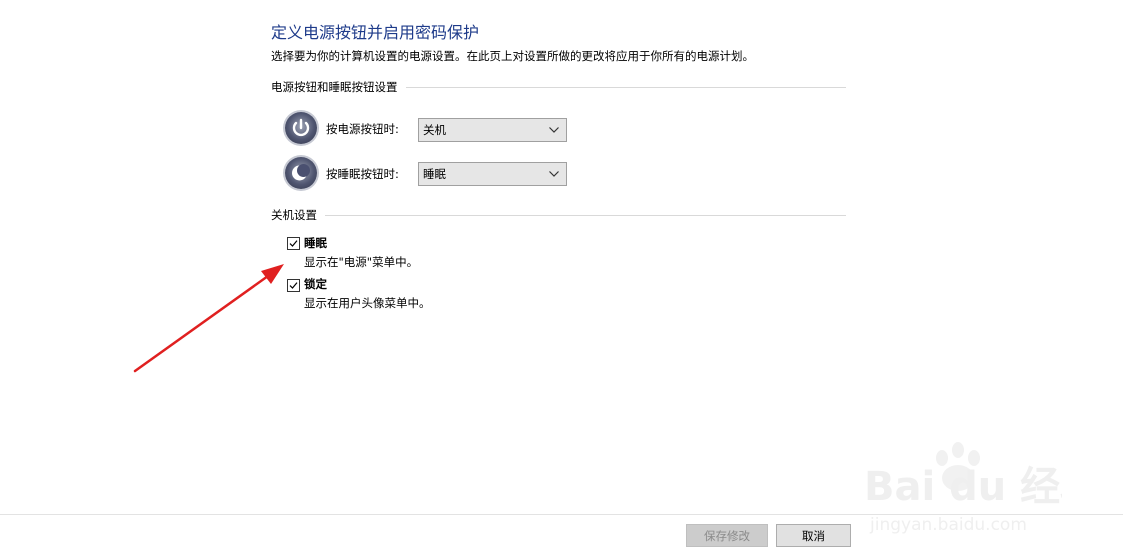 This screenshot has height=559, width=1123. What do you see at coordinates (315, 284) in the screenshot?
I see `lock-checkbox-label: 锁定` at bounding box center [315, 284].